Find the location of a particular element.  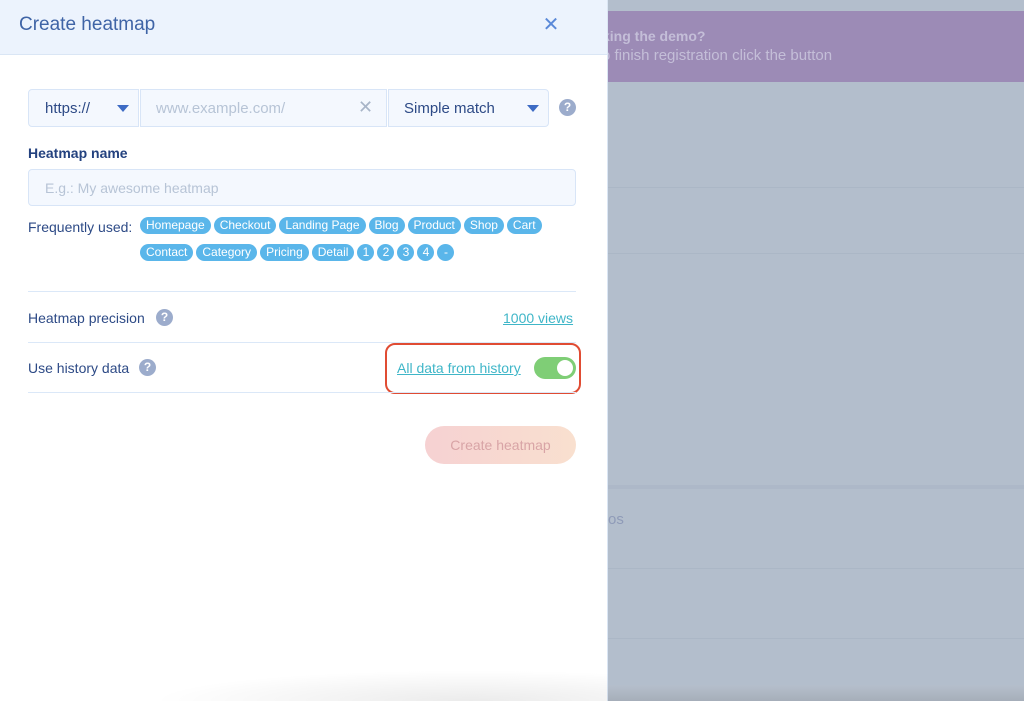

clear-icon: ✕ is located at coordinates (365, 107).